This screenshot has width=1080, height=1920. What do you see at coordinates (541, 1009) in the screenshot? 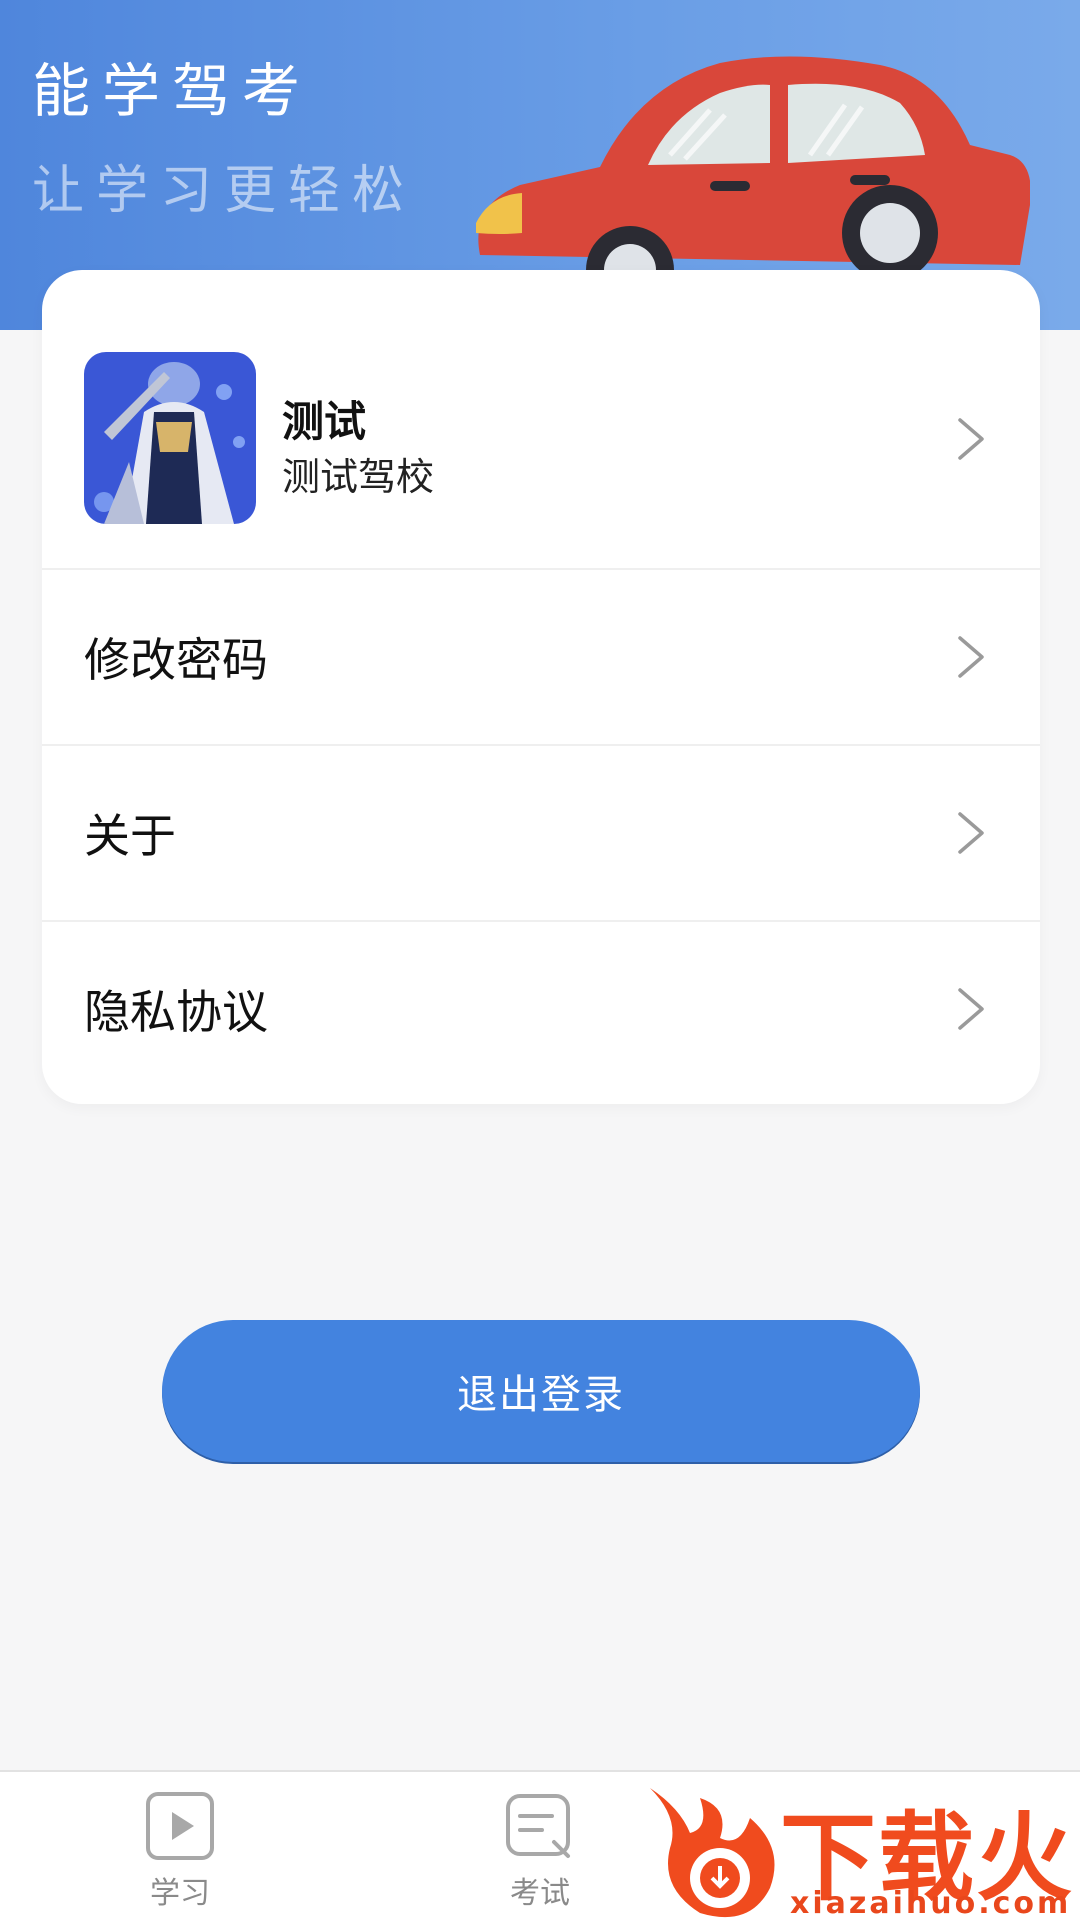
I see `menu-item-privacy-policy: 隐私协议` at bounding box center [541, 1009].